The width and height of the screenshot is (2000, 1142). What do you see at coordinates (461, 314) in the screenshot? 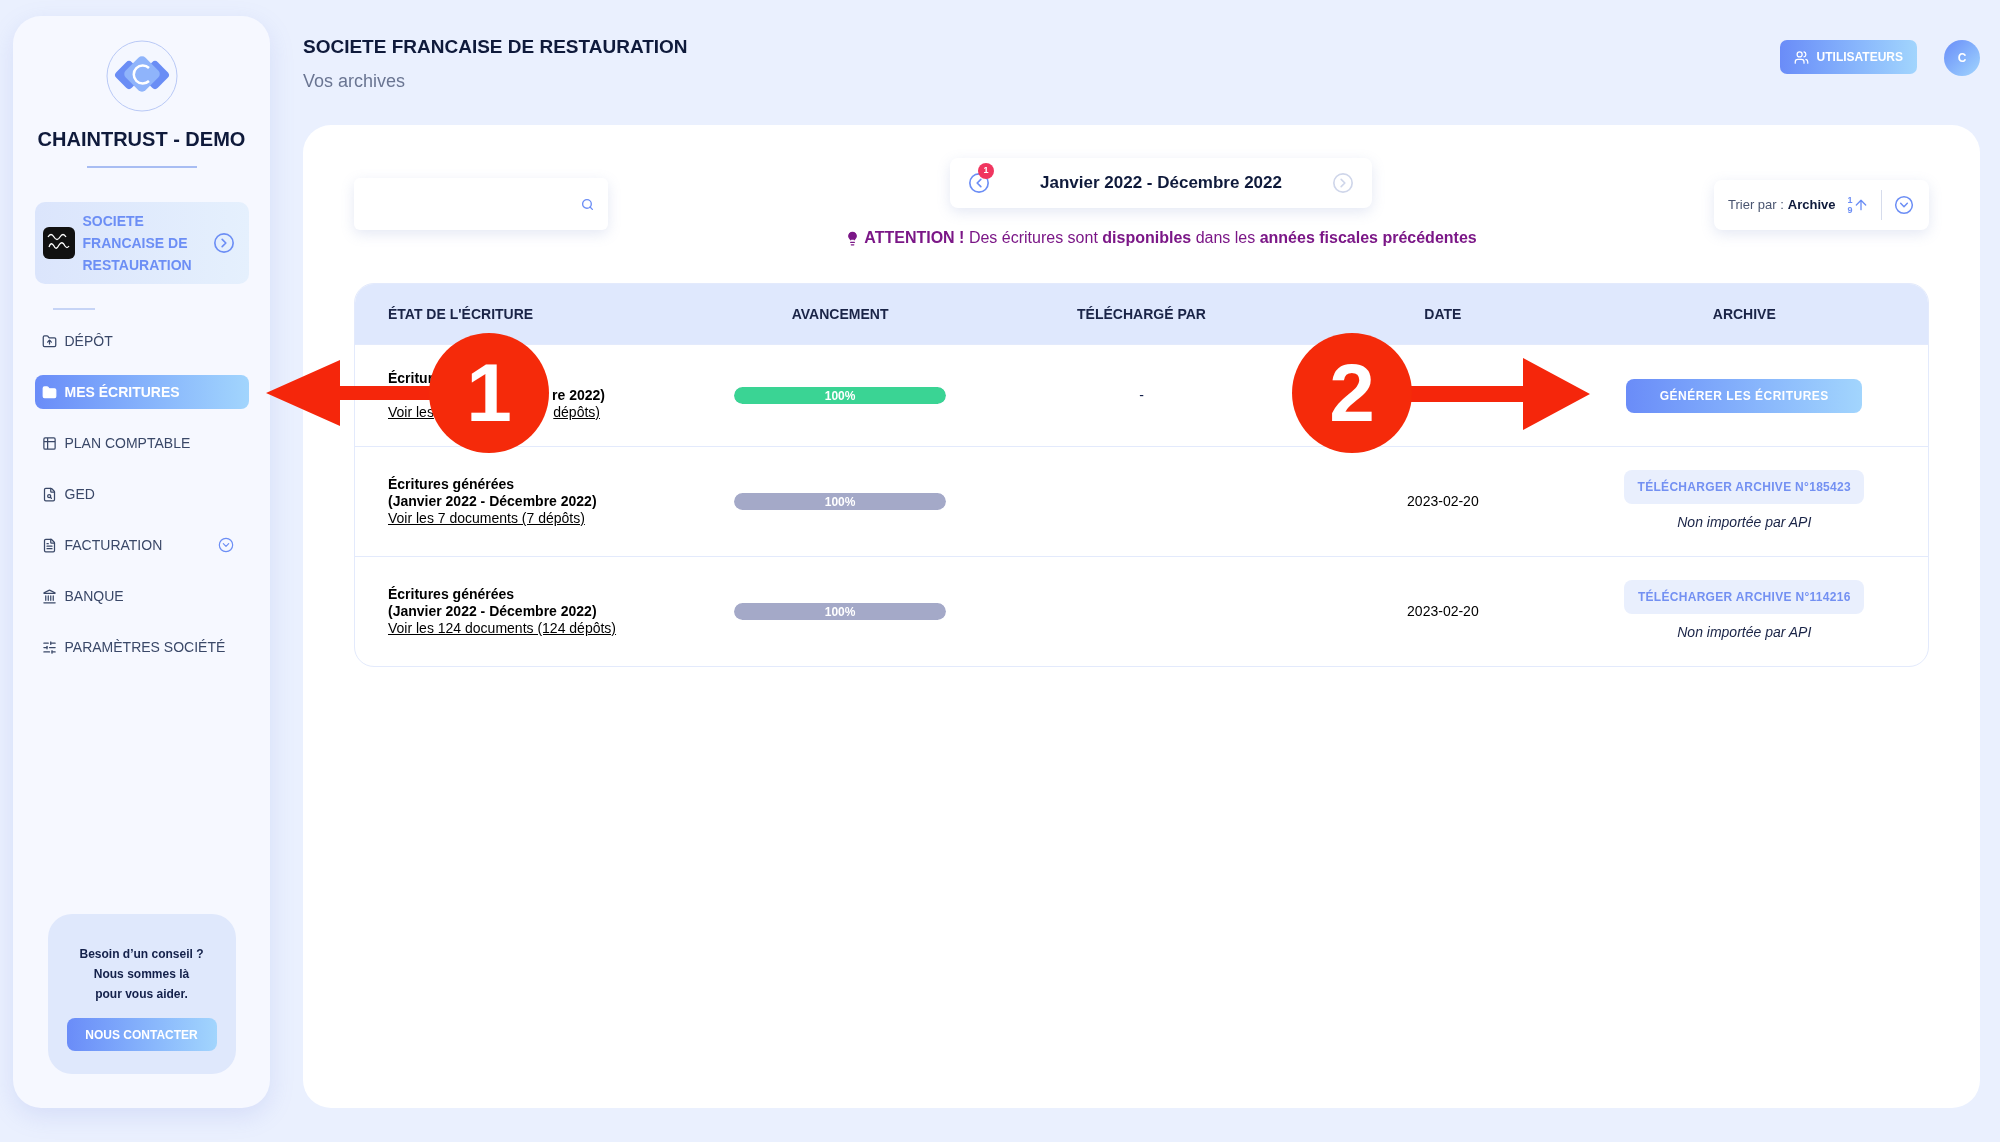
I see `column-header: ÉTAT DE L'ÉCRITURE` at bounding box center [461, 314].